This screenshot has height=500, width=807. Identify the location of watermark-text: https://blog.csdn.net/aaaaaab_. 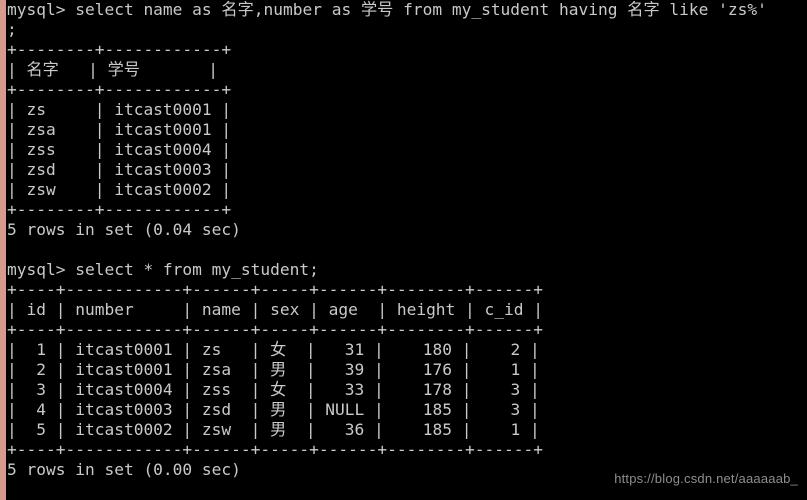
(706, 478).